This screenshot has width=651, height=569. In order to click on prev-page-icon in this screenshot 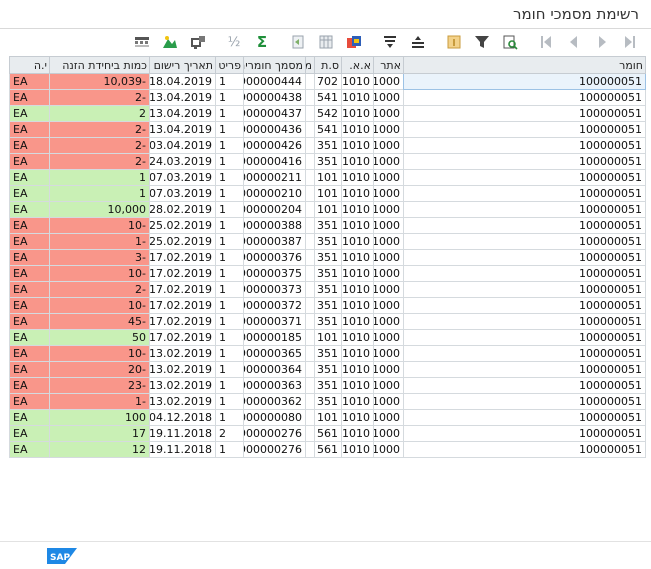, I will do `click(574, 42)`.